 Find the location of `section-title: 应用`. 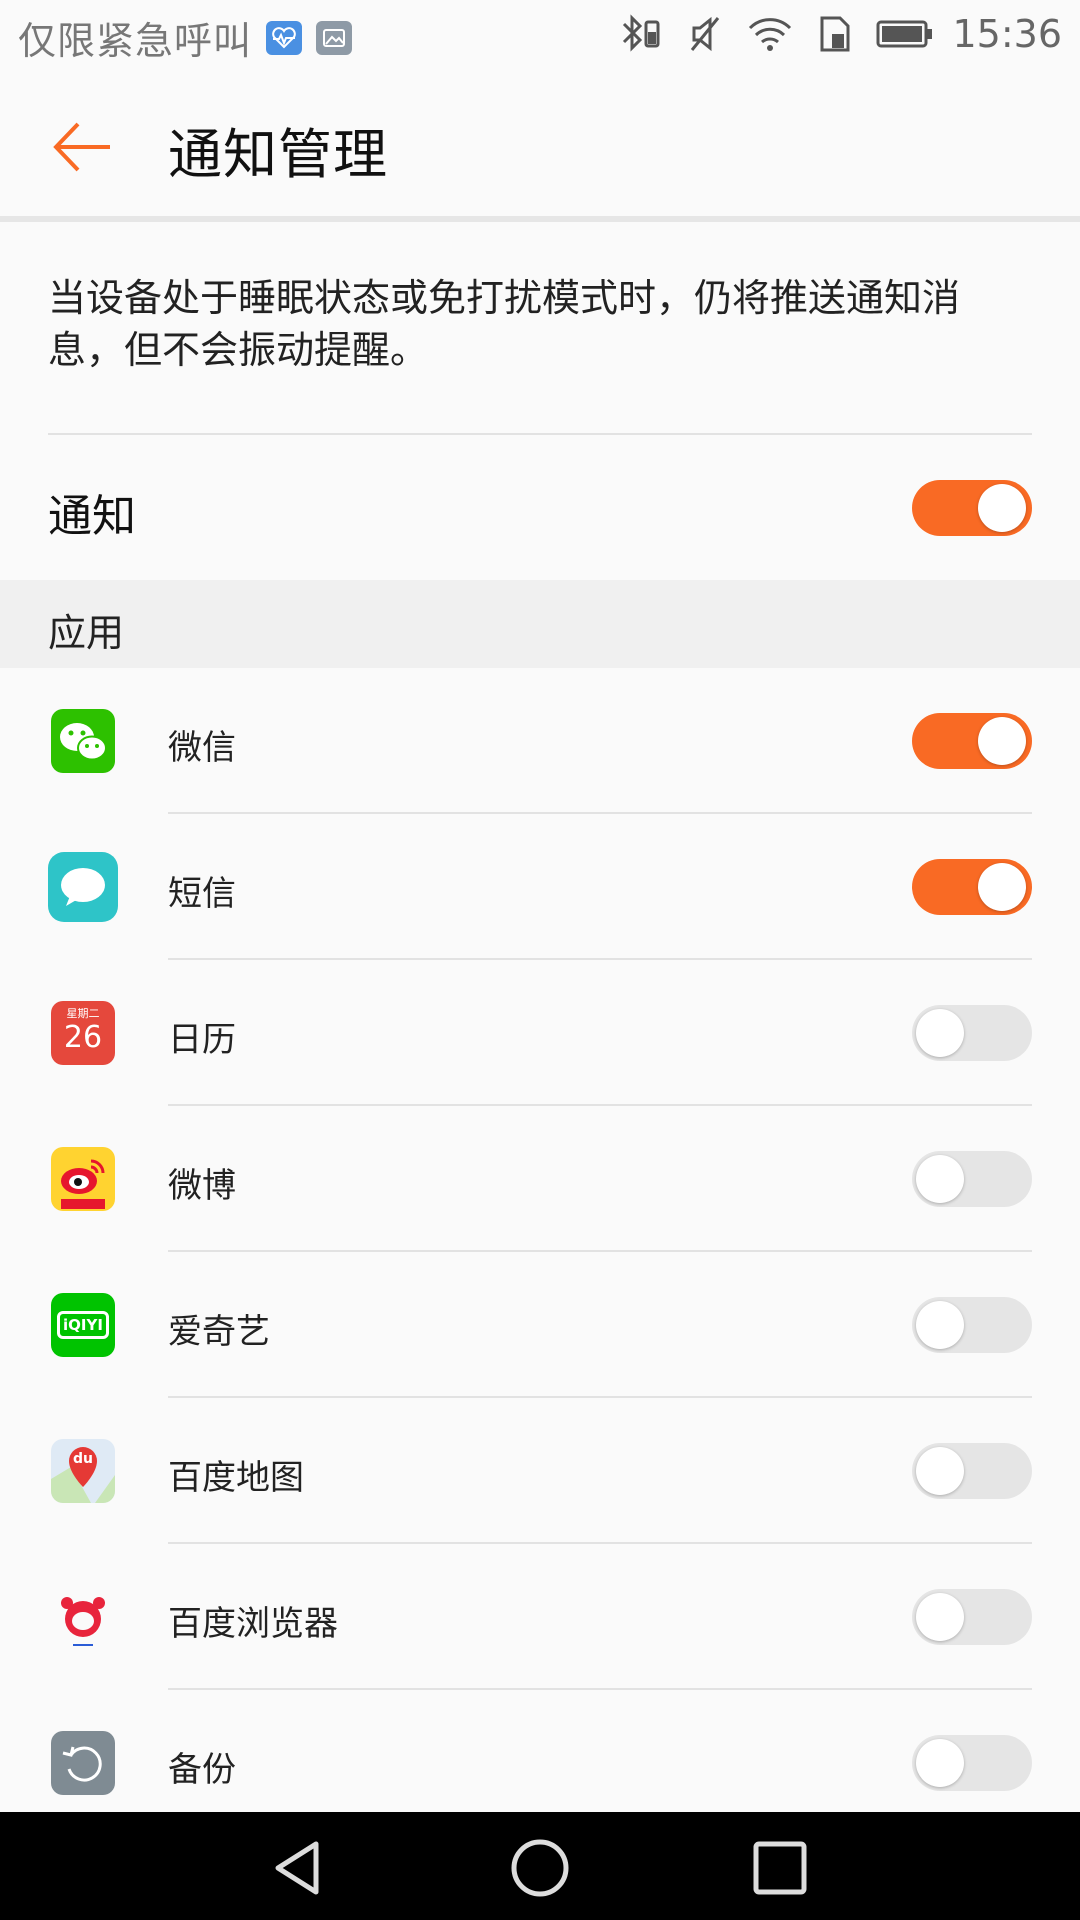

section-title: 应用 is located at coordinates (86, 633).